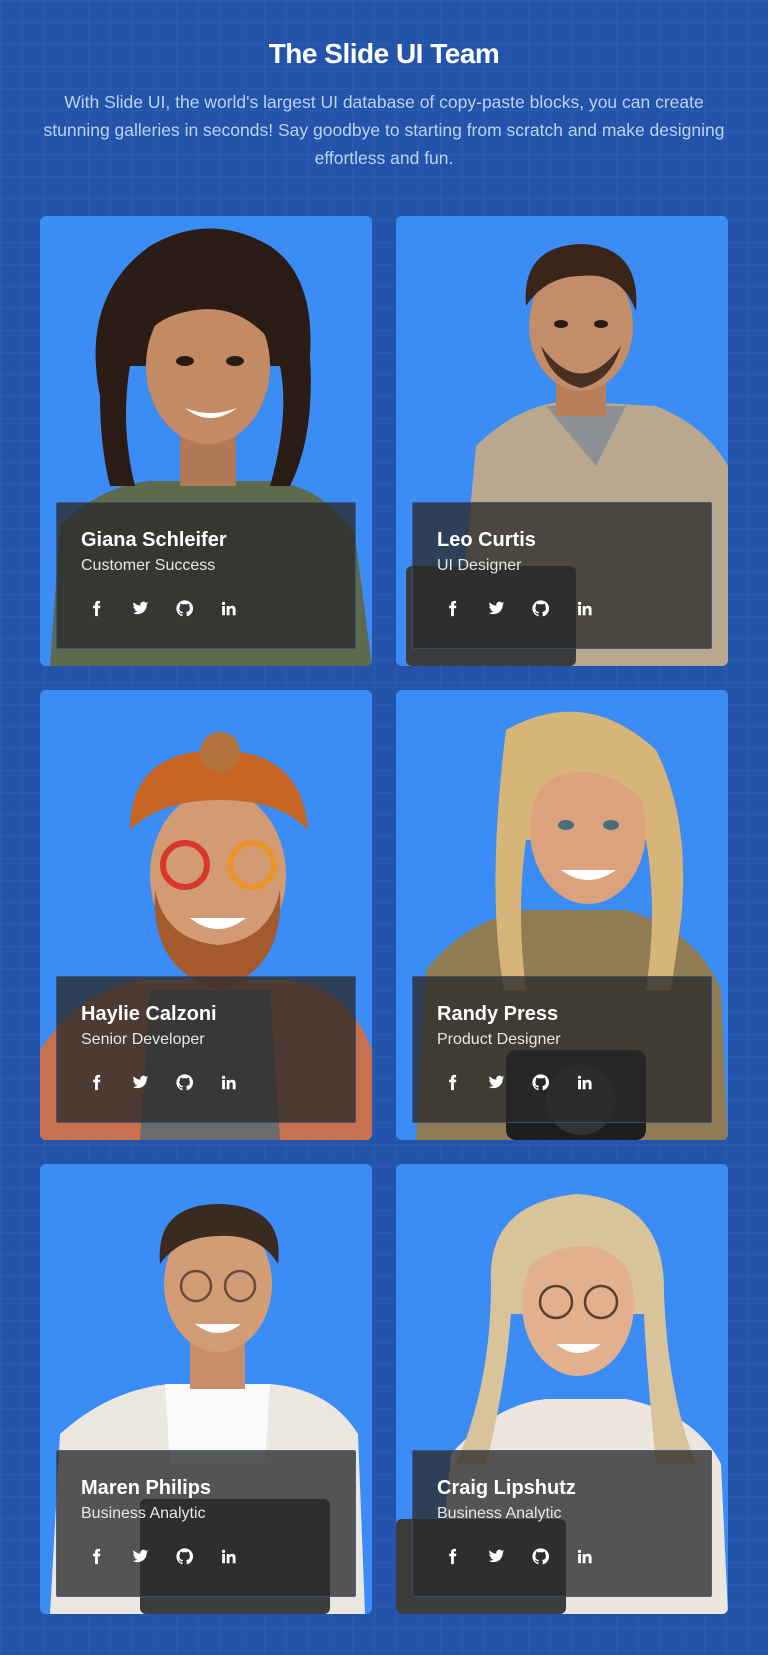 The width and height of the screenshot is (768, 1655). I want to click on member-role: Senior Developer, so click(143, 1039).